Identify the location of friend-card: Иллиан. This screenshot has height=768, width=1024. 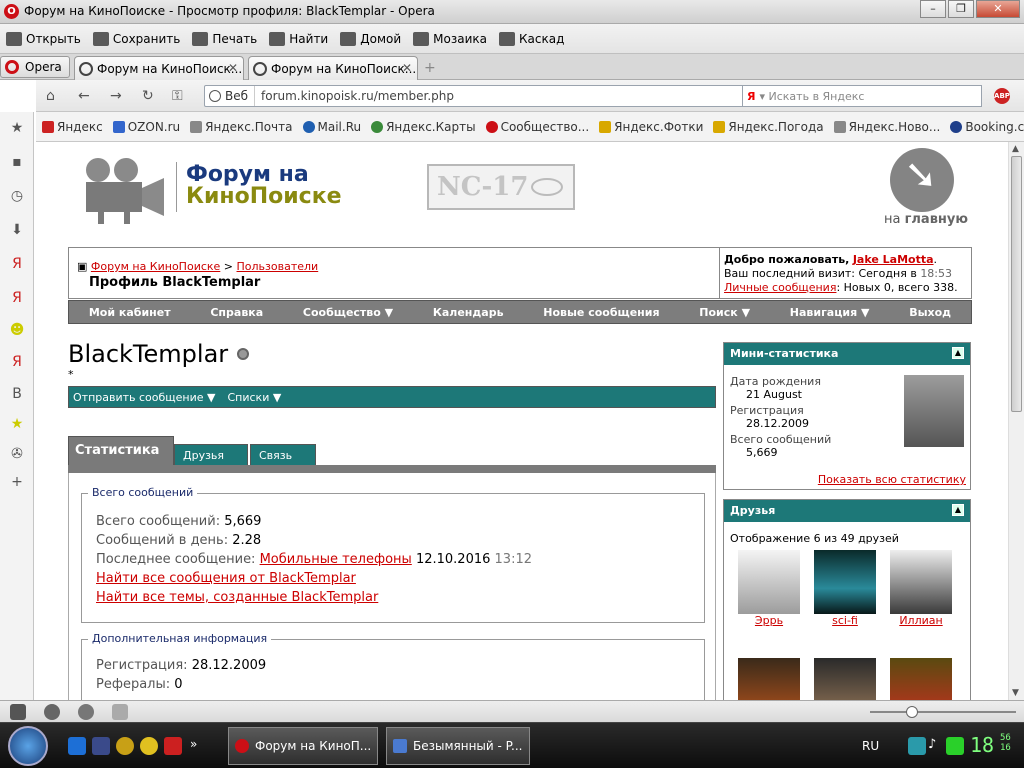
(921, 588).